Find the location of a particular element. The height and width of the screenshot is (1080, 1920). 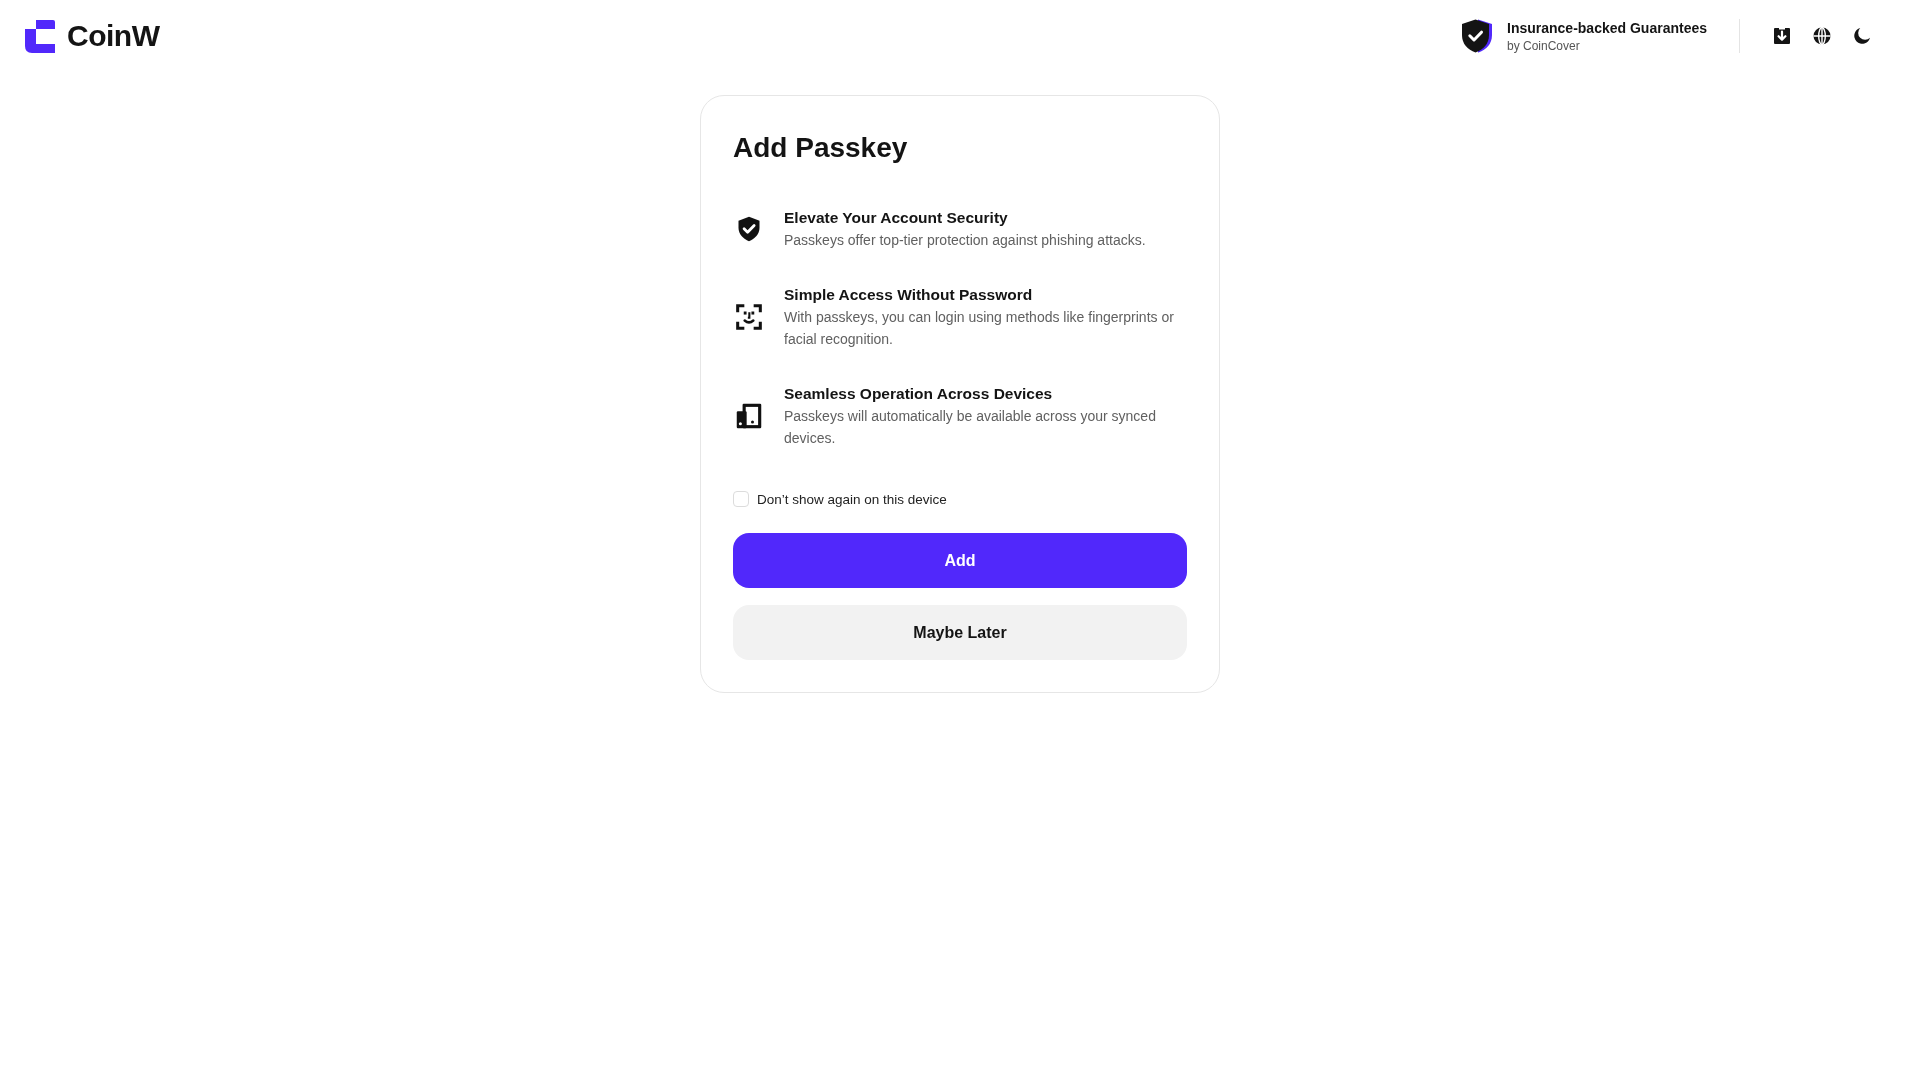

checkbox is located at coordinates (741, 499).